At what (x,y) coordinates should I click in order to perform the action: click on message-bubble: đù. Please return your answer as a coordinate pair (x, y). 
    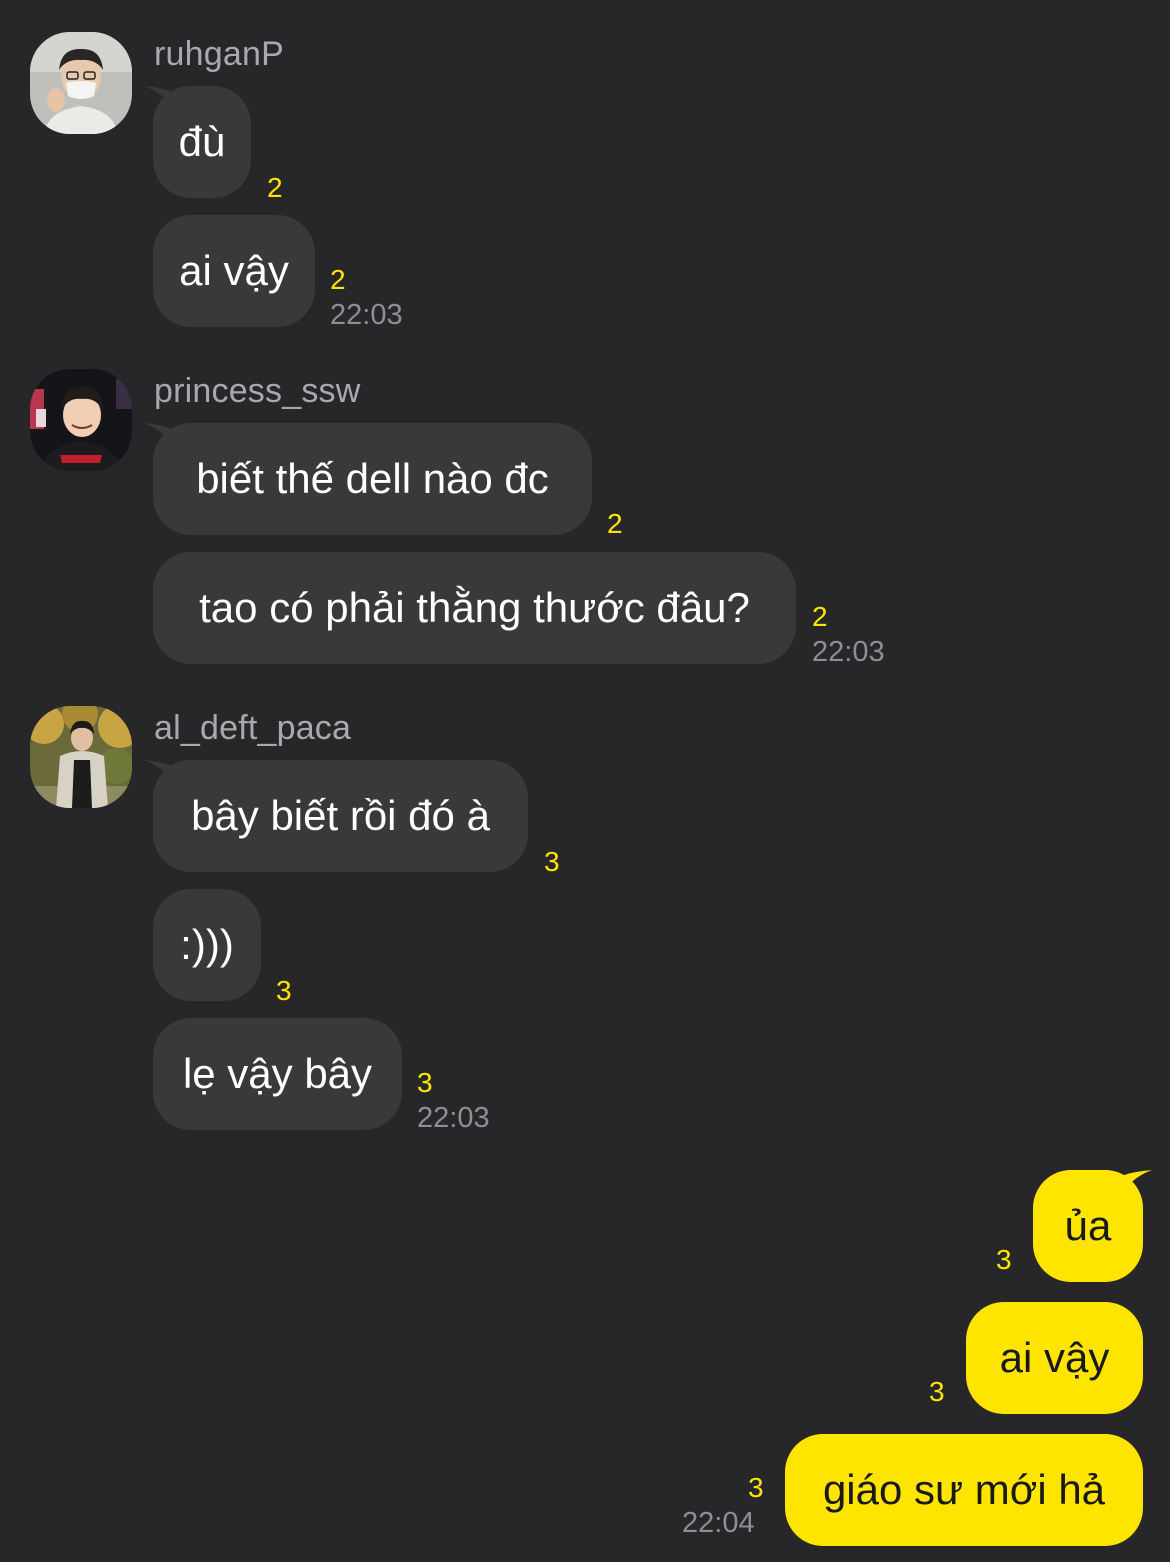
    Looking at the image, I should click on (202, 142).